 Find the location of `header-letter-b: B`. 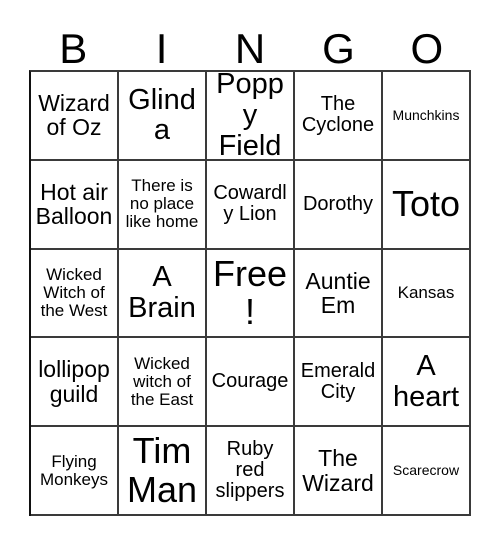

header-letter-b: B is located at coordinates (73, 48).